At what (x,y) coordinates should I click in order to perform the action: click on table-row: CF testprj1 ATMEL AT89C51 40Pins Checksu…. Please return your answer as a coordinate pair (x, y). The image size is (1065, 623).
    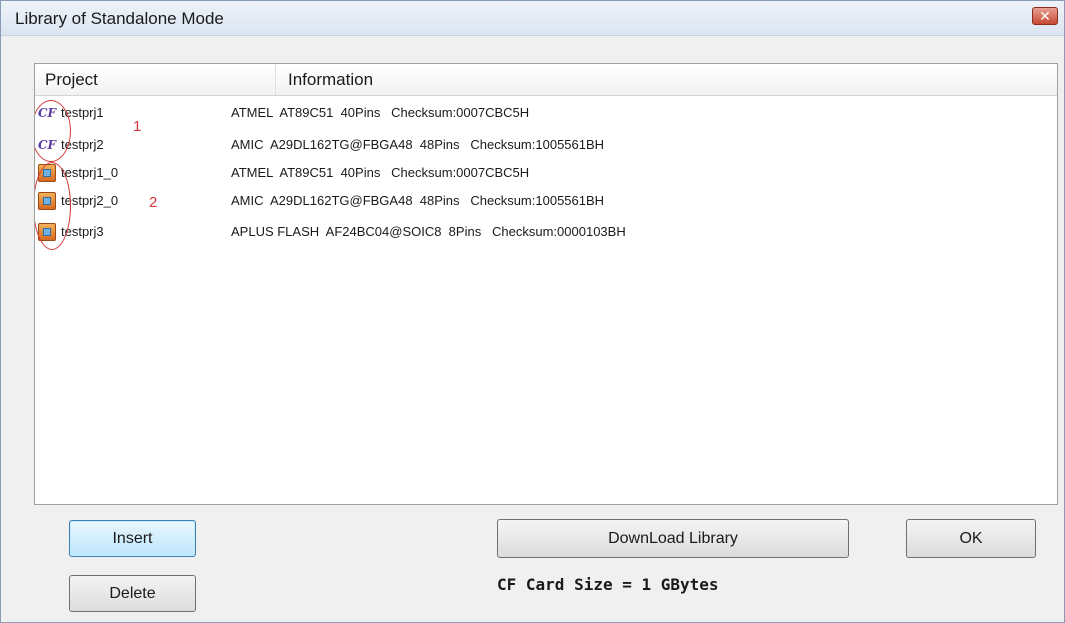
    Looking at the image, I should click on (546, 113).